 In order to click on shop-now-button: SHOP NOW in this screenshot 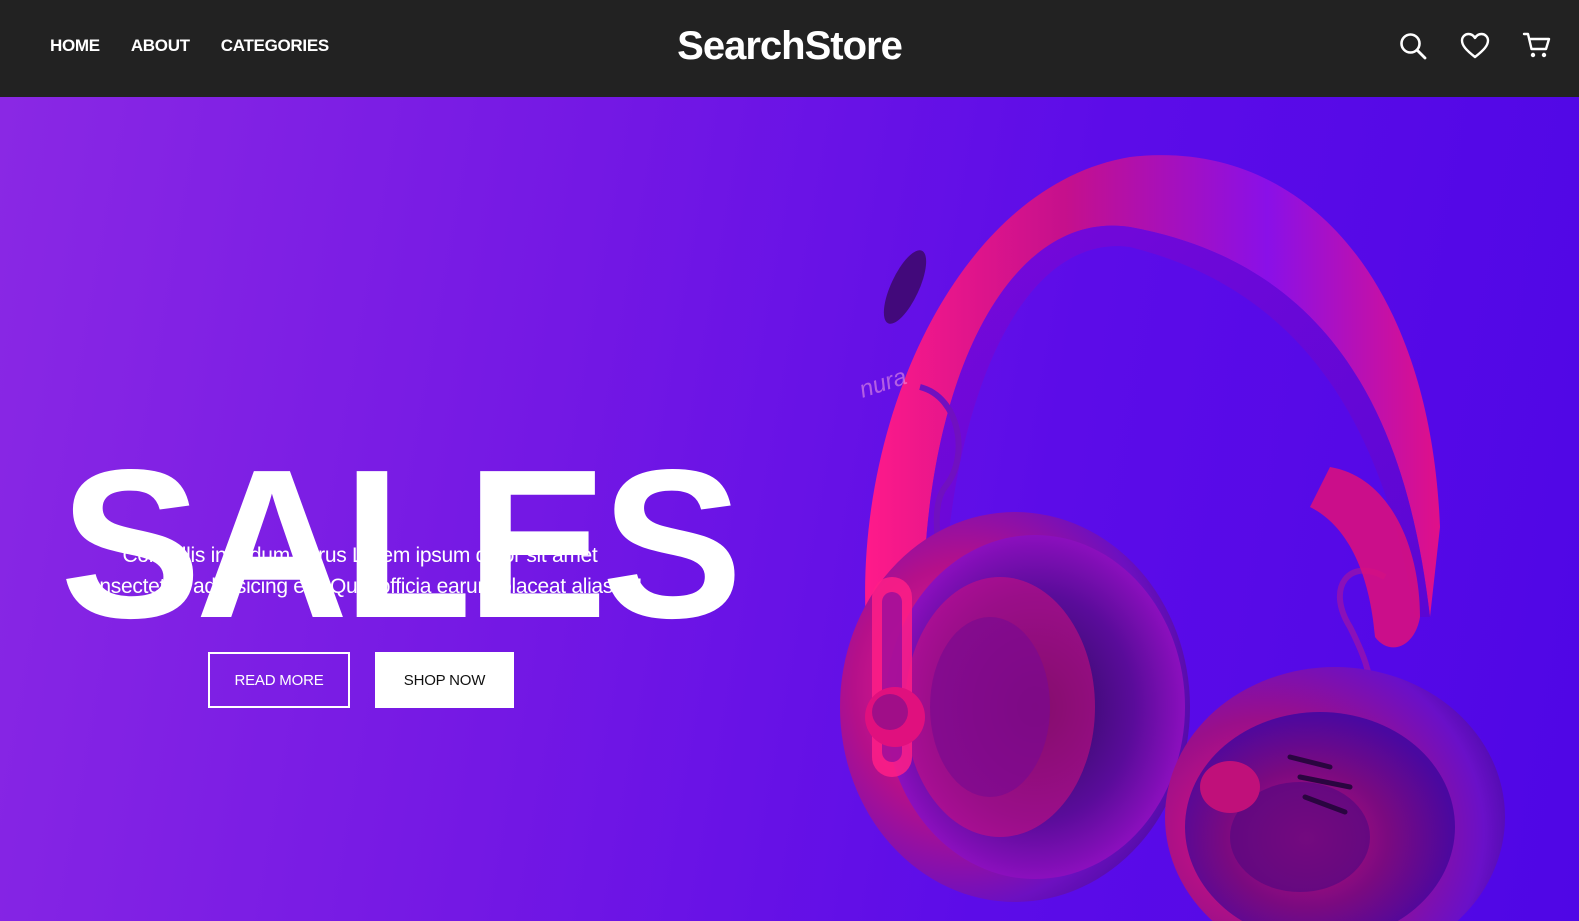, I will do `click(444, 680)`.